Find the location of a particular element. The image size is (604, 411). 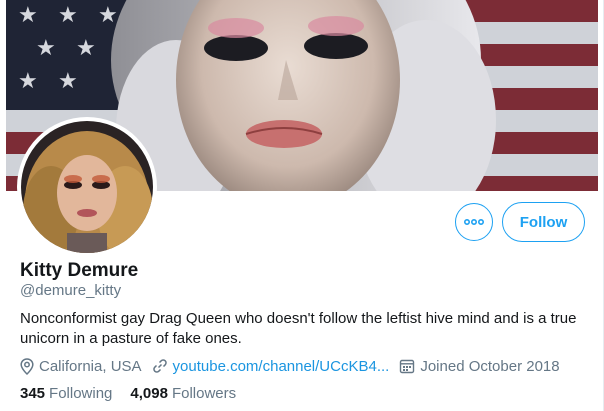

avatar-image is located at coordinates (87, 187).